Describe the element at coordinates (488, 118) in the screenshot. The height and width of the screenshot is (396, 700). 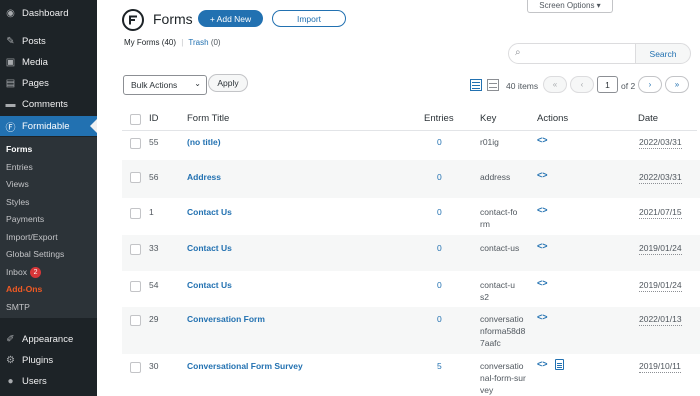
I see `column-header-key: Key` at that location.